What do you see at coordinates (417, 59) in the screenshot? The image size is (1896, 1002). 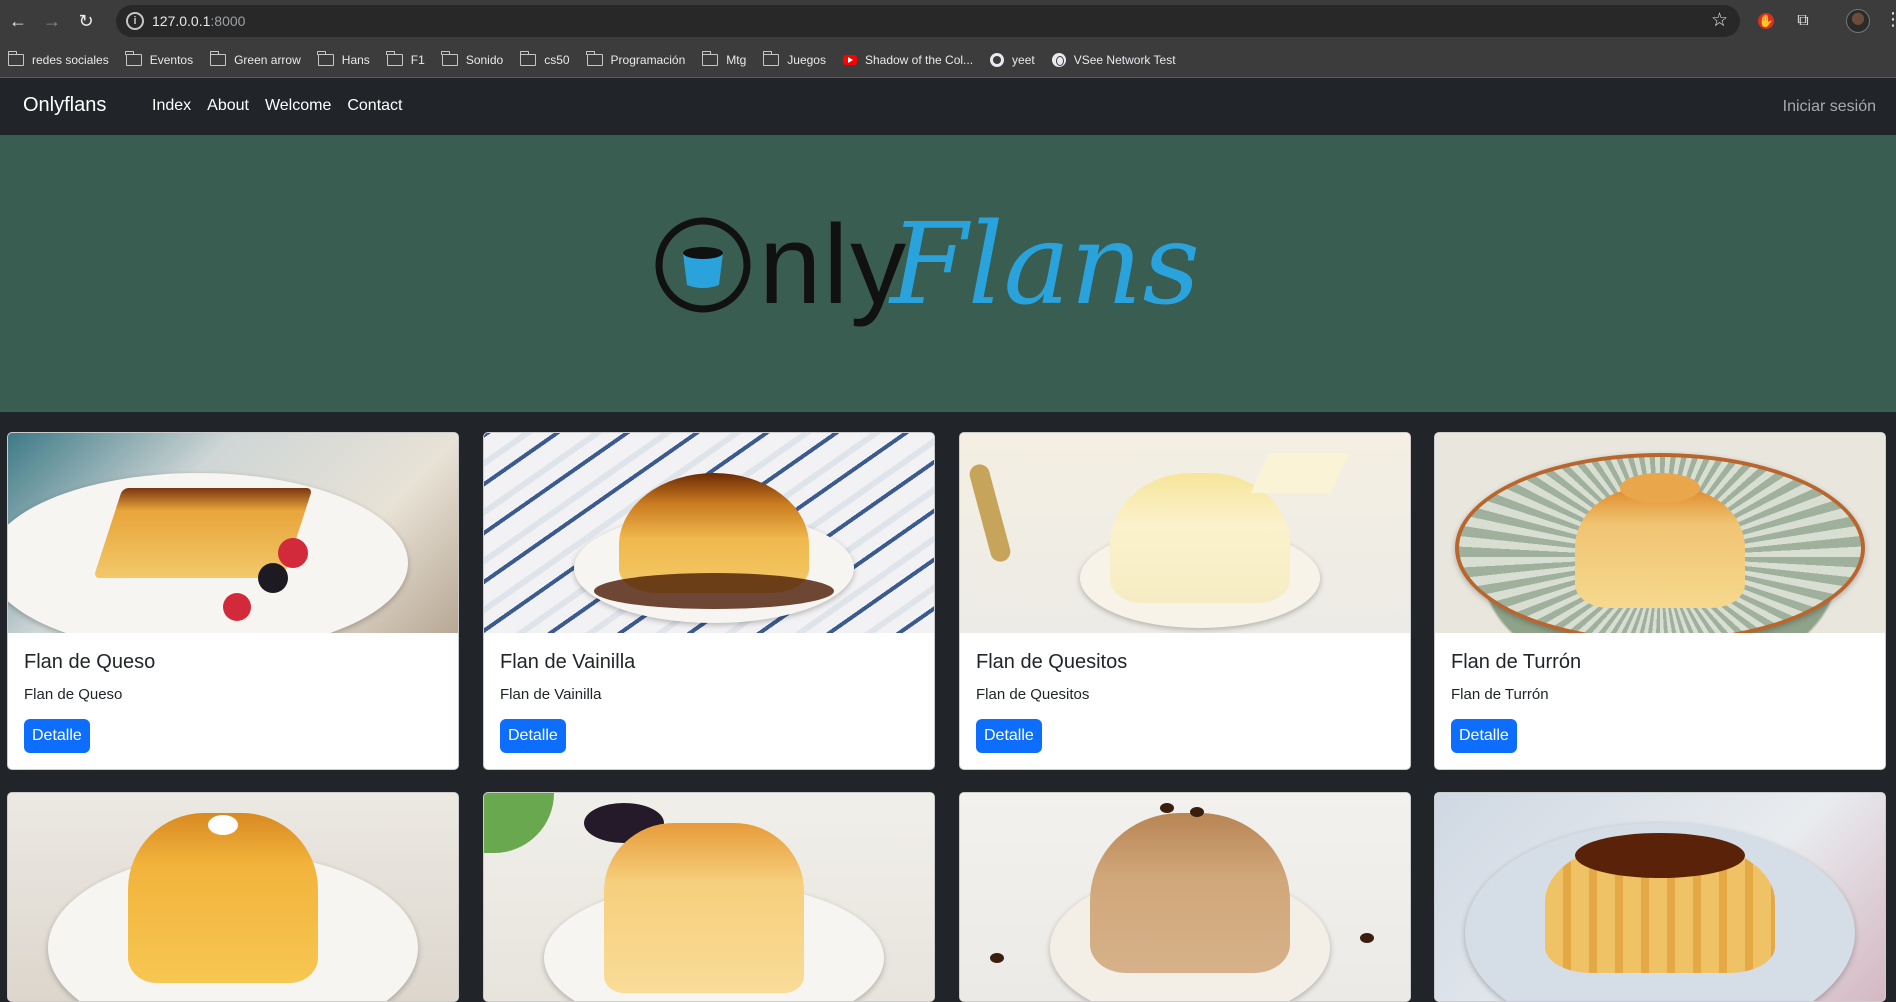 I see `bookmark-label: F1` at bounding box center [417, 59].